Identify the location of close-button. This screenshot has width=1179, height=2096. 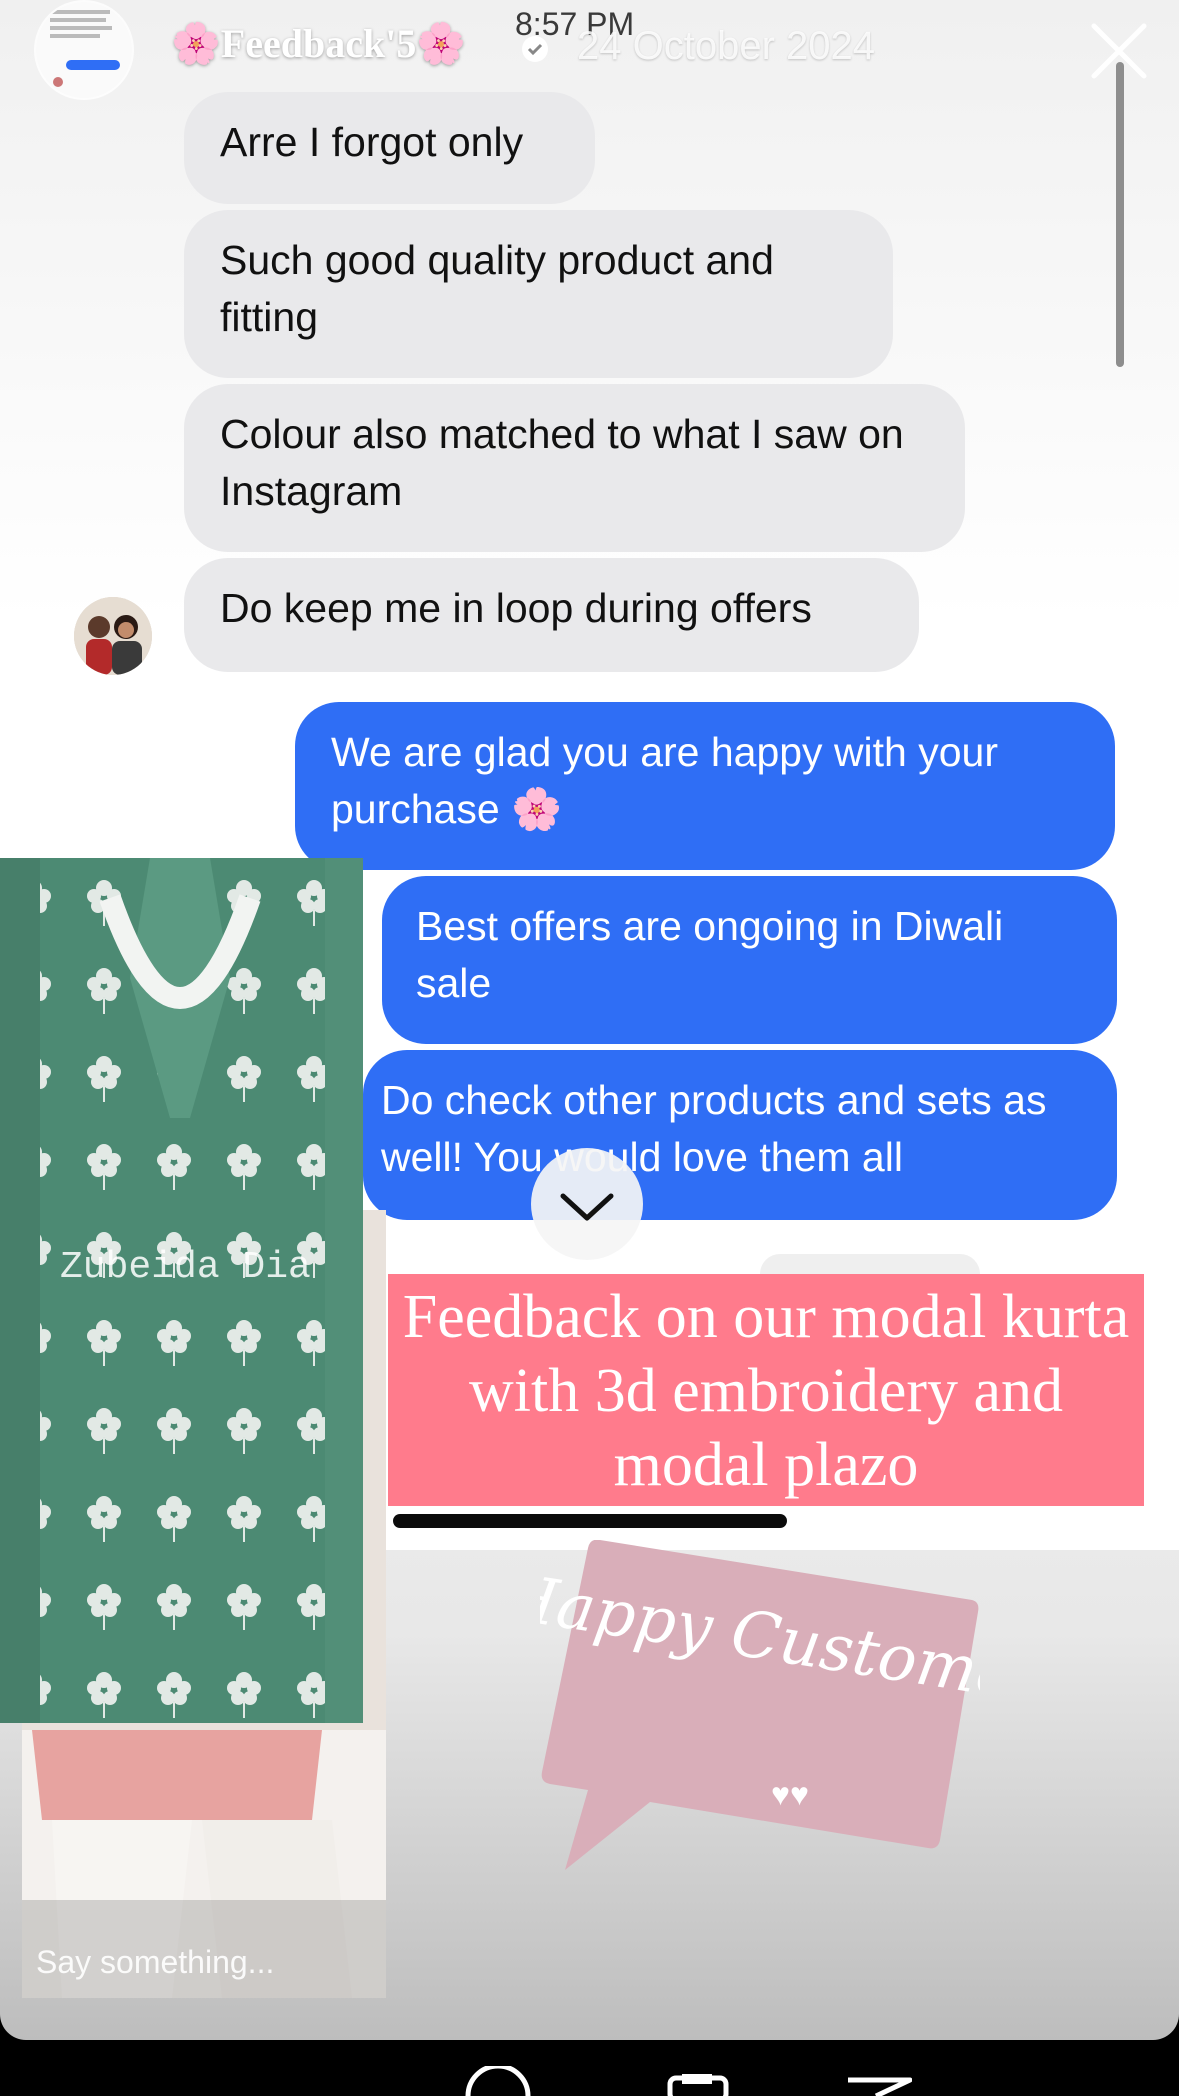
(1119, 51).